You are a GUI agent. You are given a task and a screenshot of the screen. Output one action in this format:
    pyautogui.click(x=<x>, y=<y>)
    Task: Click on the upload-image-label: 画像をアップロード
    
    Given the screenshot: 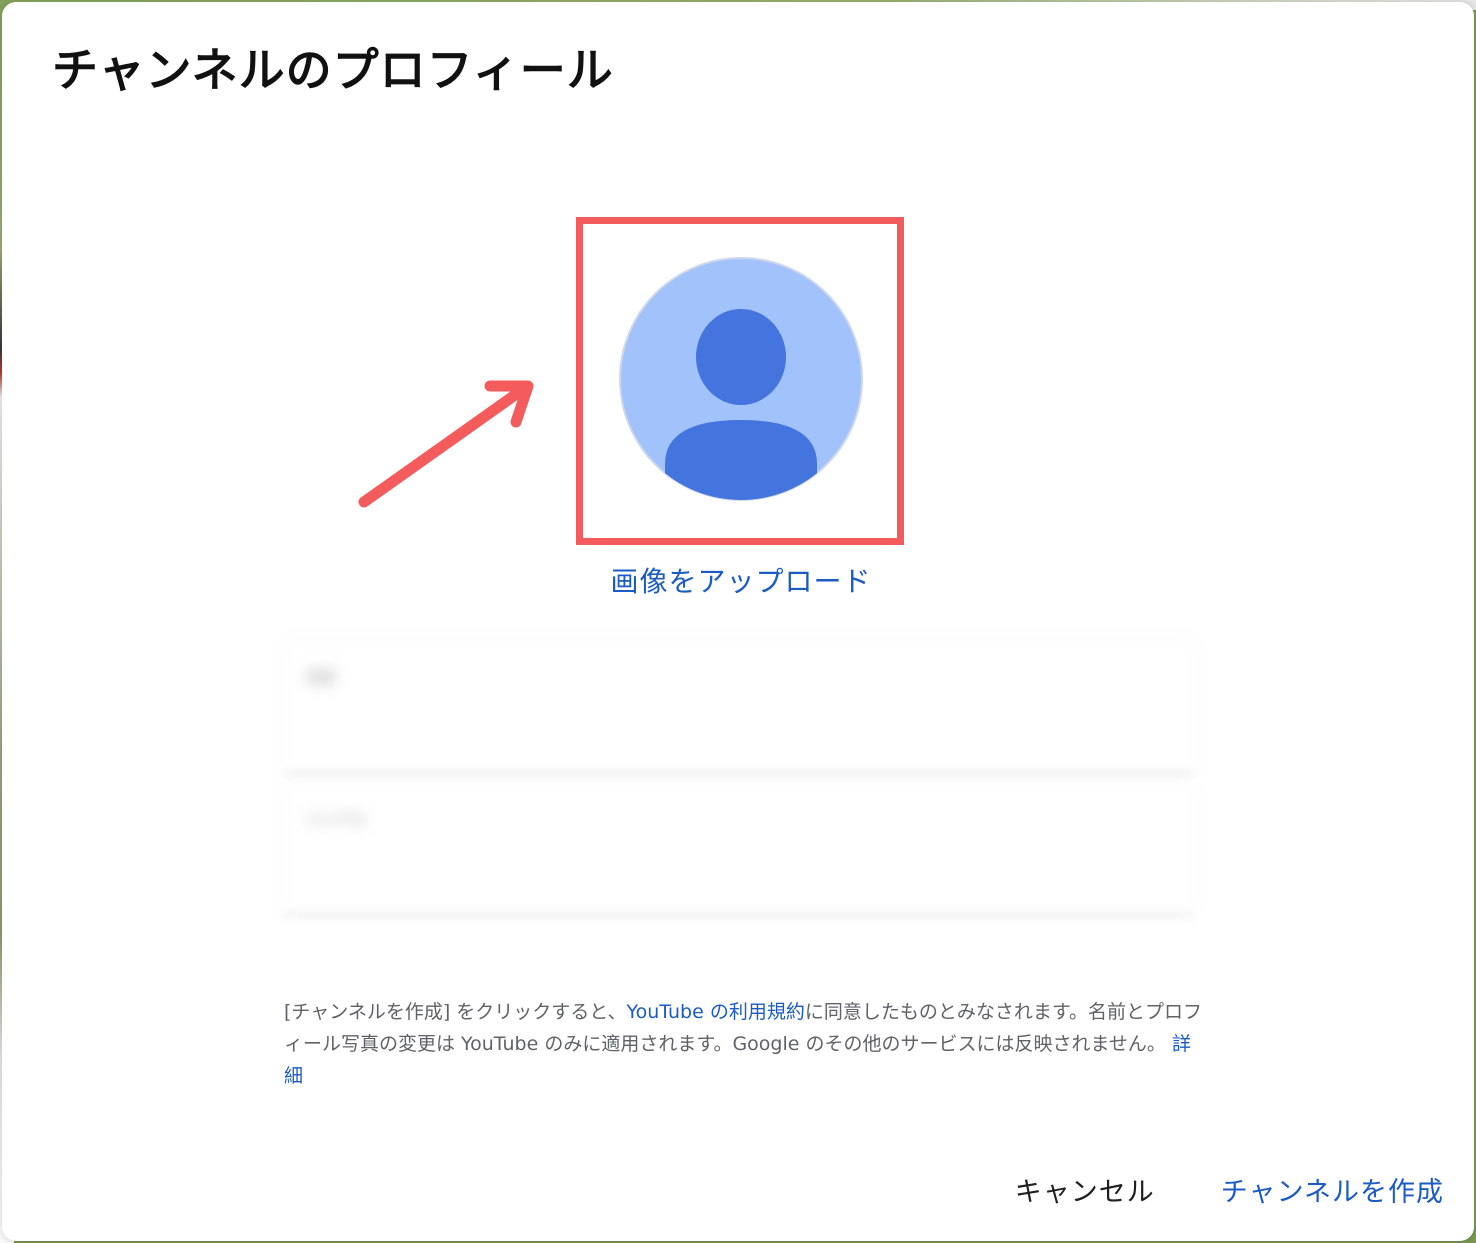 What is the action you would take?
    pyautogui.click(x=741, y=581)
    